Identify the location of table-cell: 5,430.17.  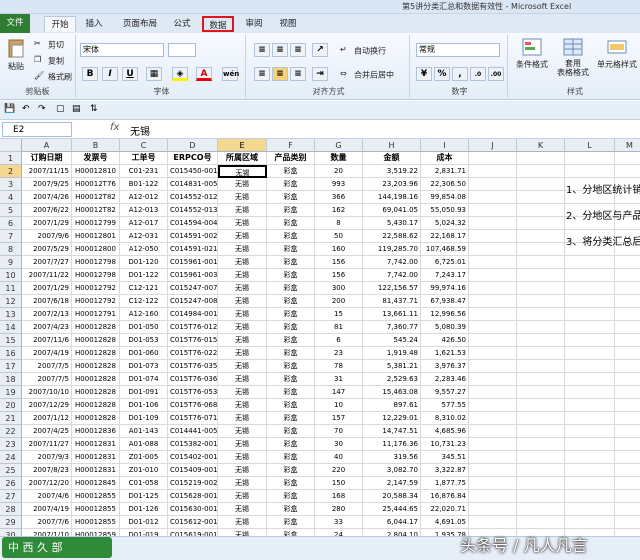
(392, 223).